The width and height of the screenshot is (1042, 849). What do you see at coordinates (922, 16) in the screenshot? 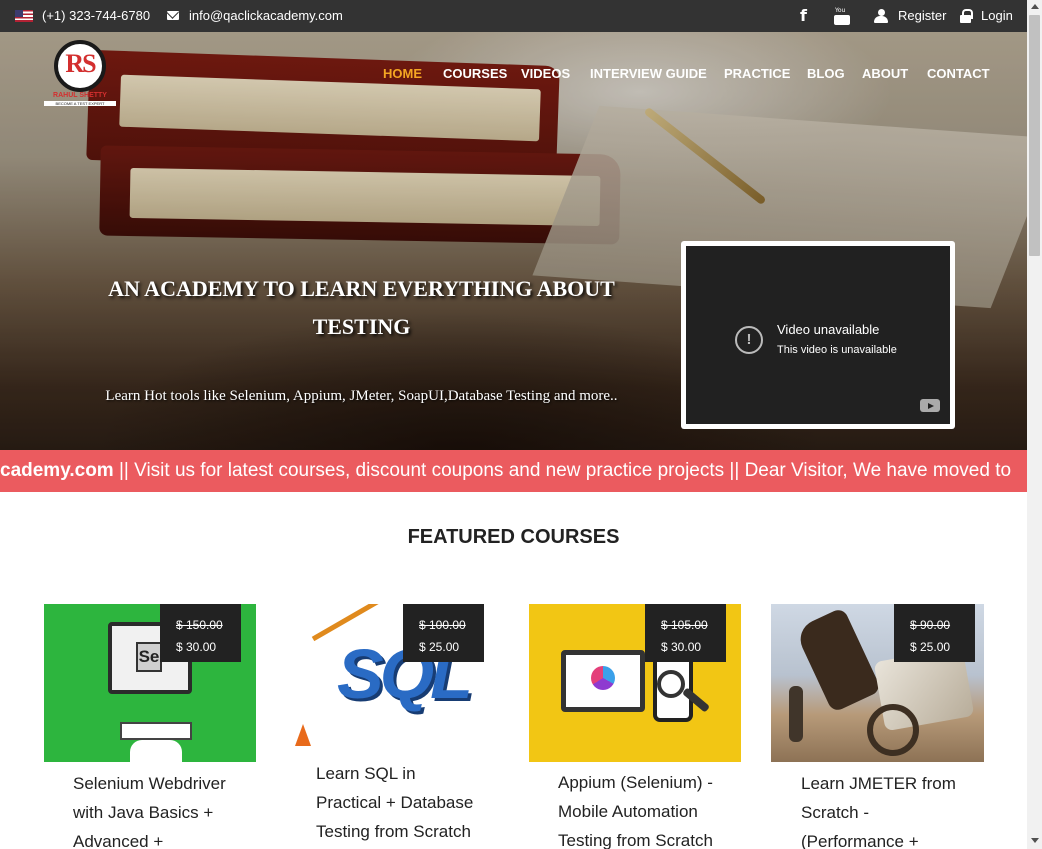
I see `register-link: Register` at bounding box center [922, 16].